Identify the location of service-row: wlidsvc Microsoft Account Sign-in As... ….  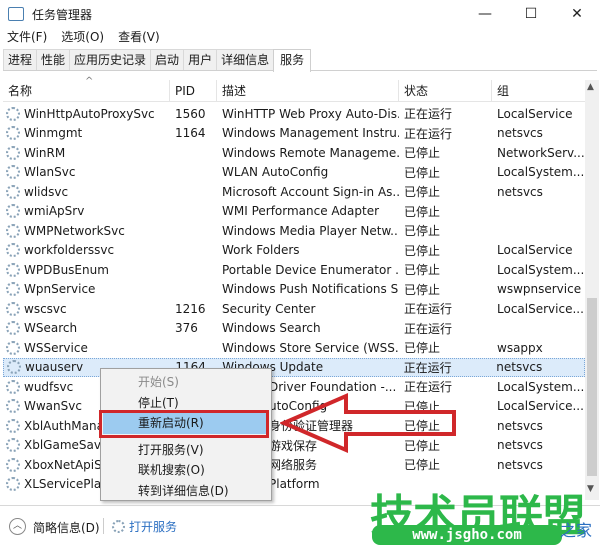
(294, 192).